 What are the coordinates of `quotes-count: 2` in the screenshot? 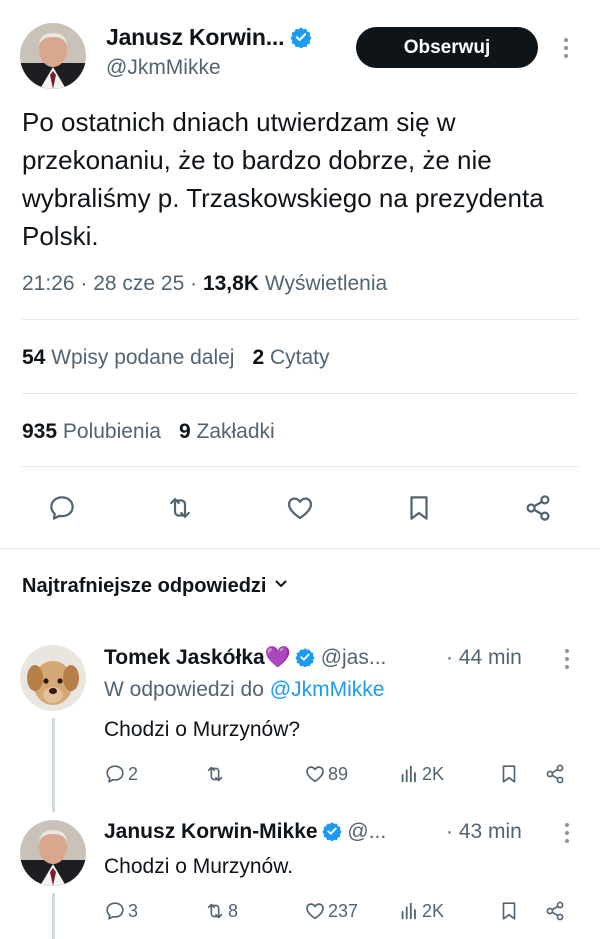 It's located at (258, 357).